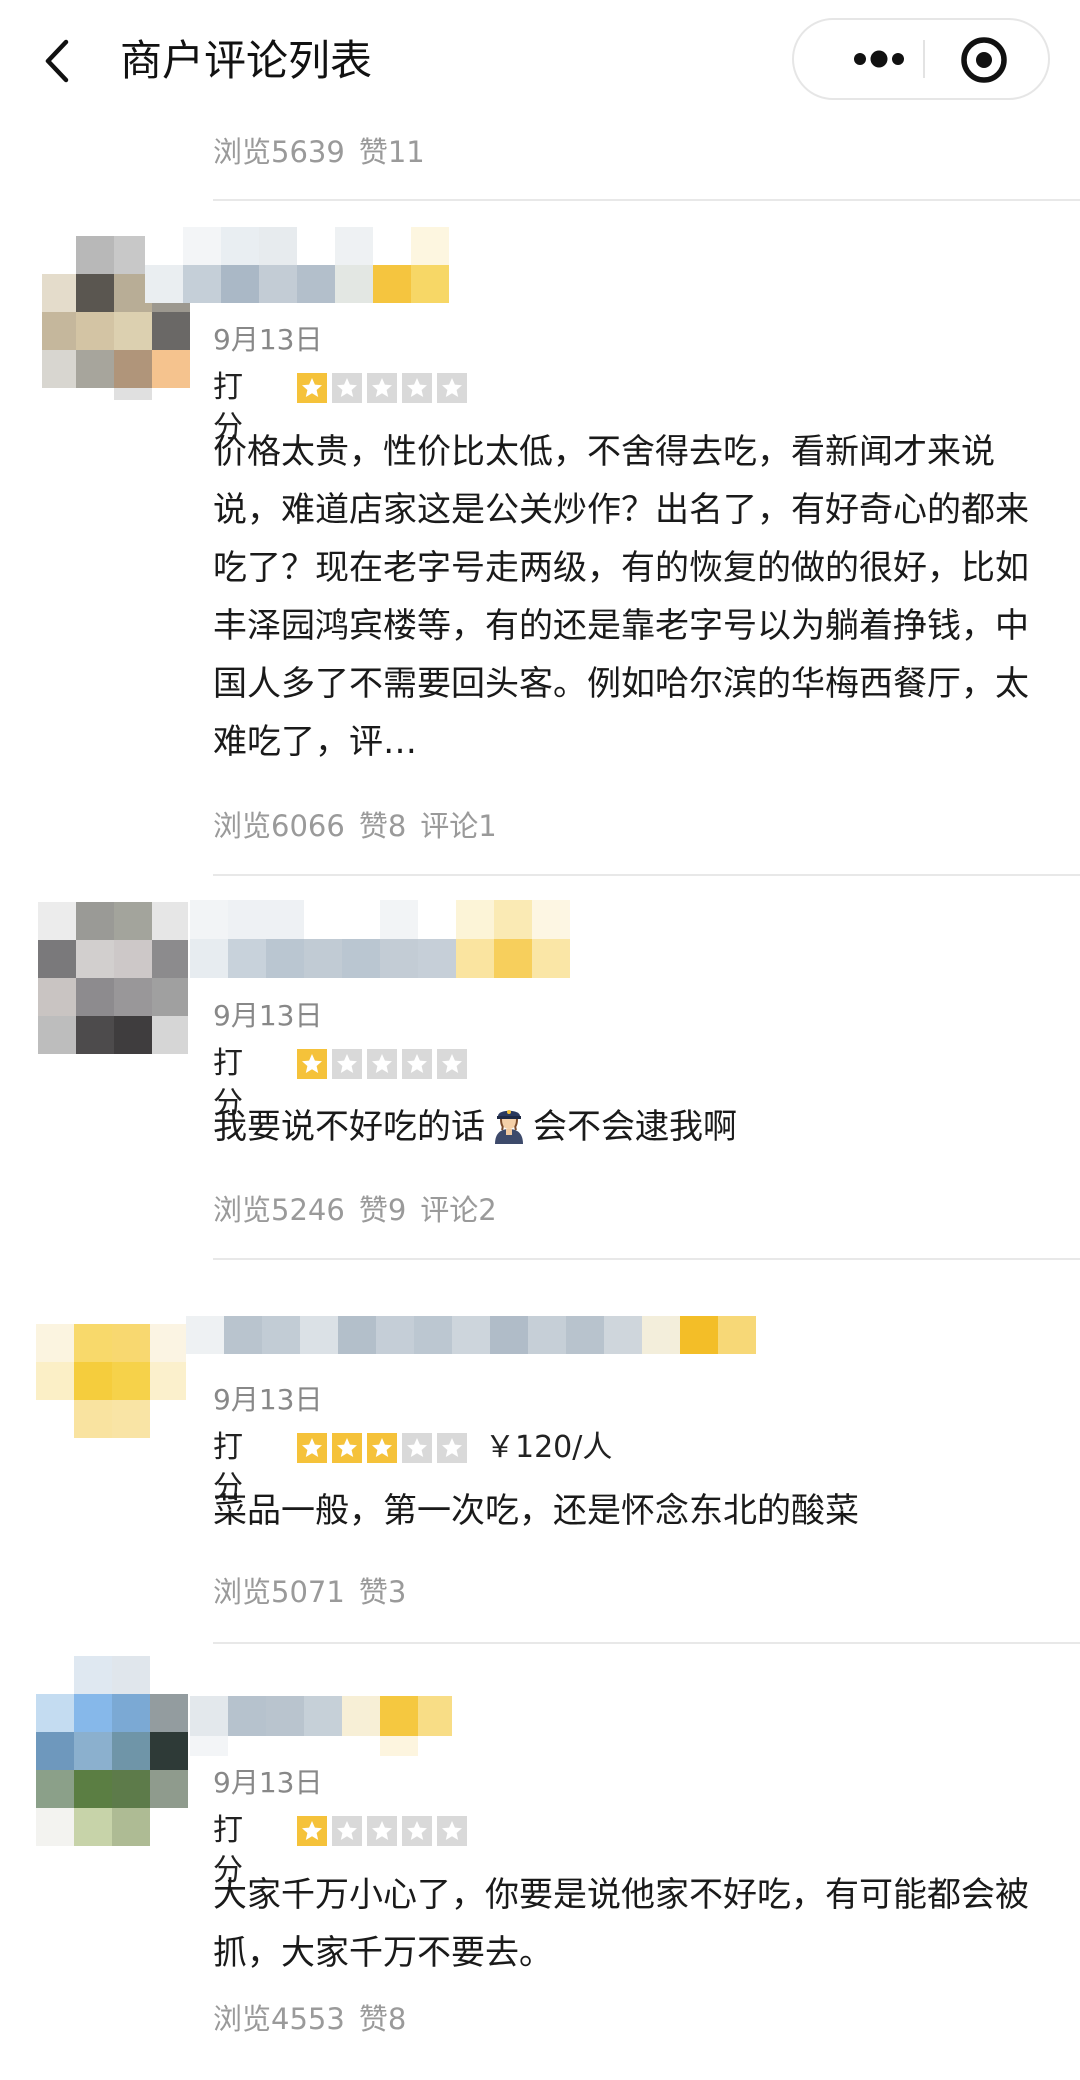 This screenshot has height=2080, width=1080. What do you see at coordinates (382, 1592) in the screenshot?
I see `likes-count: 赞3` at bounding box center [382, 1592].